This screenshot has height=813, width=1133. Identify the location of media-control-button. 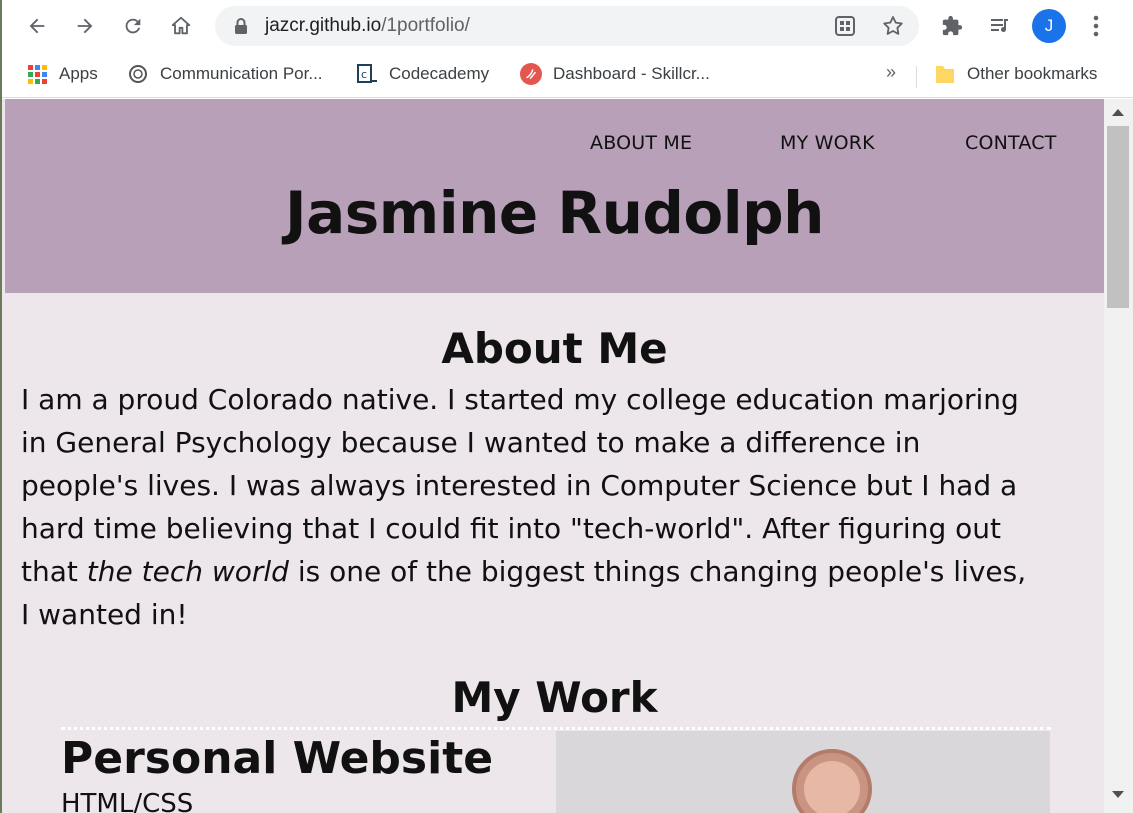
(1000, 26).